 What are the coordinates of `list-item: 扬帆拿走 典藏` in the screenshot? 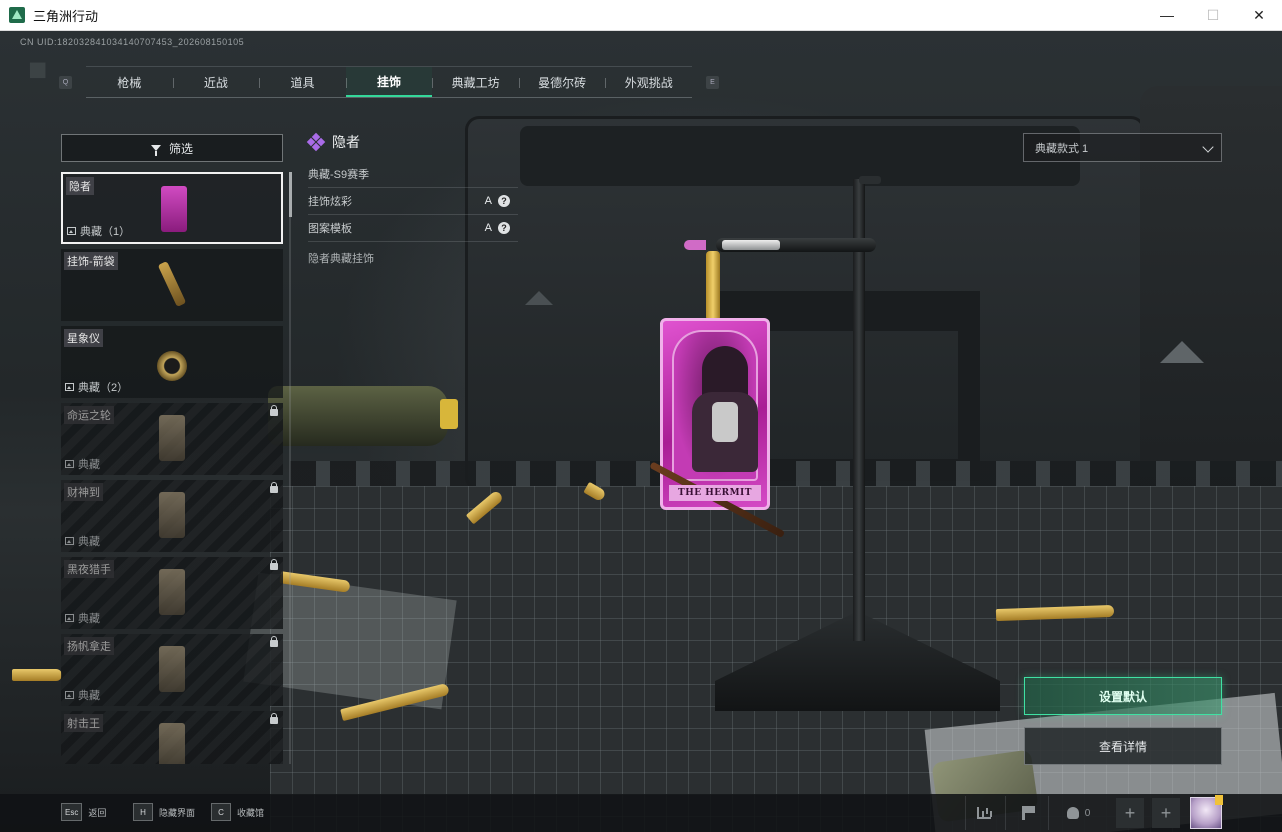 It's located at (172, 670).